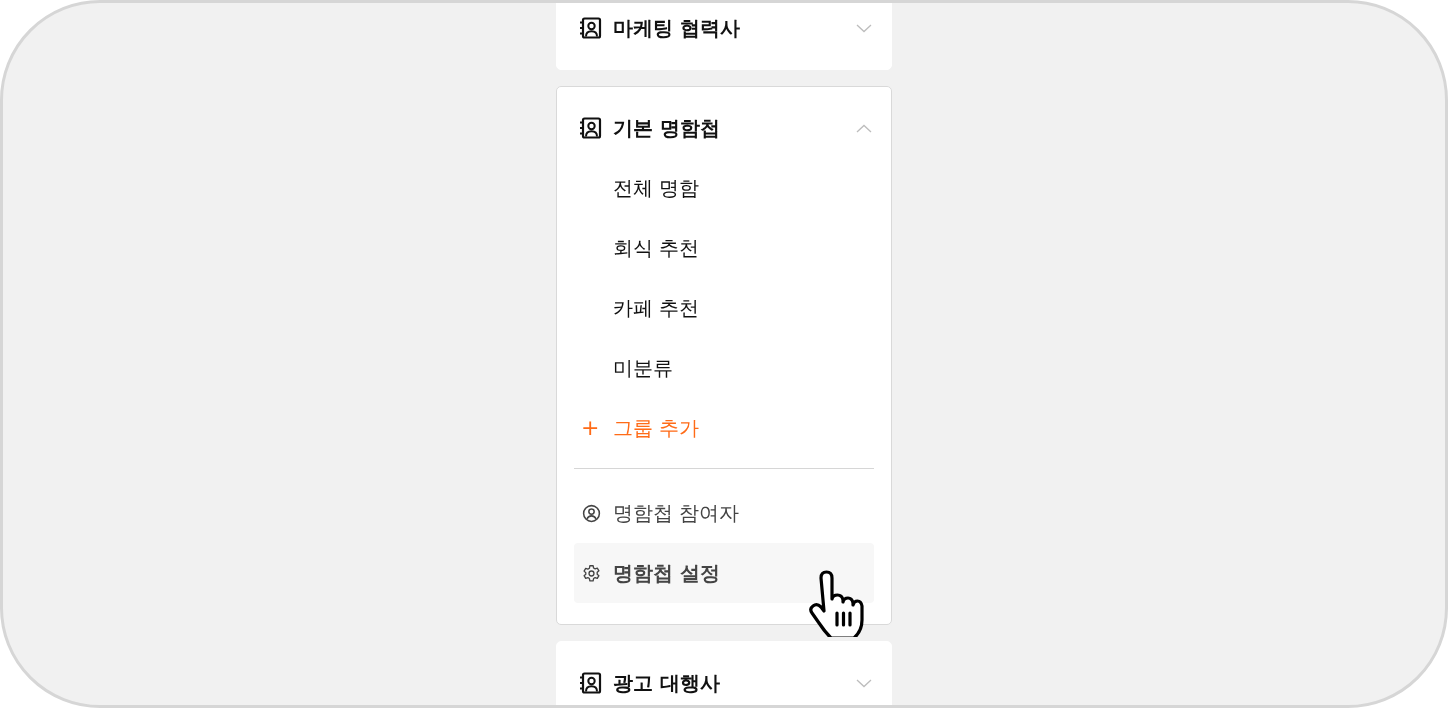 This screenshot has height=708, width=1448. Describe the element at coordinates (591, 513) in the screenshot. I see `person-circle-icon` at that location.